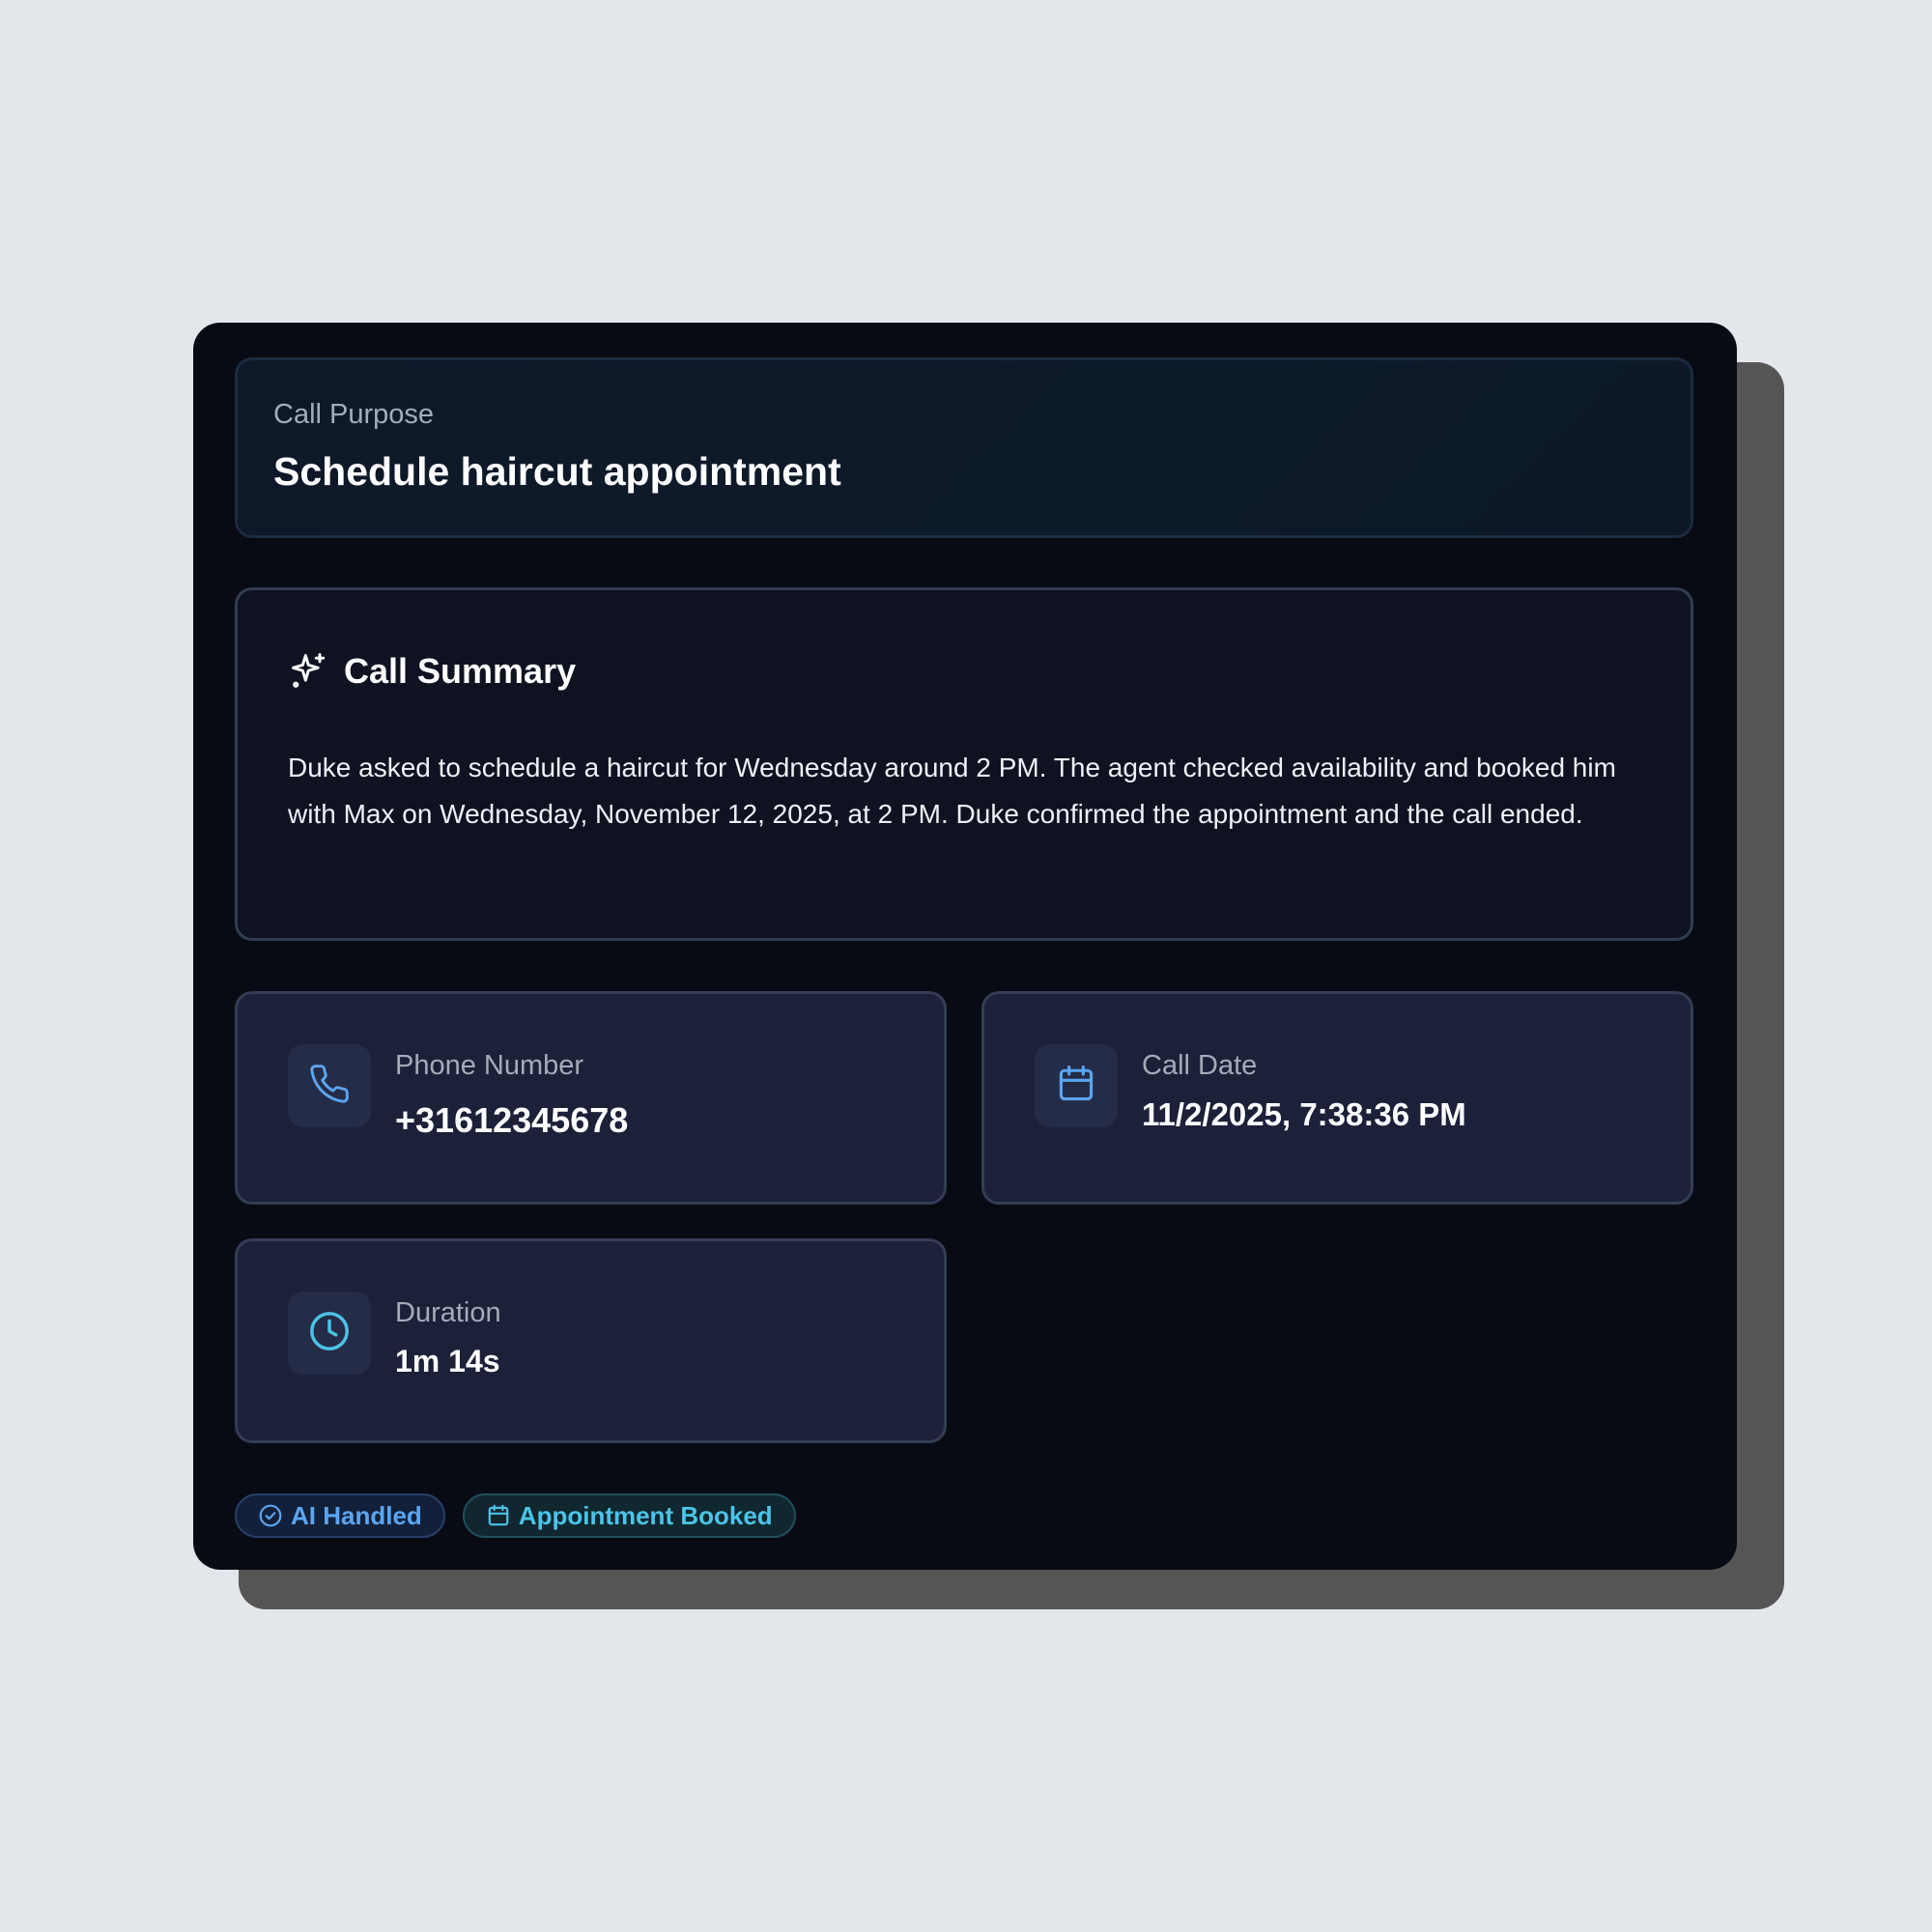 Image resolution: width=1932 pixels, height=1932 pixels. What do you see at coordinates (448, 1312) in the screenshot?
I see `duration-label: Duration` at bounding box center [448, 1312].